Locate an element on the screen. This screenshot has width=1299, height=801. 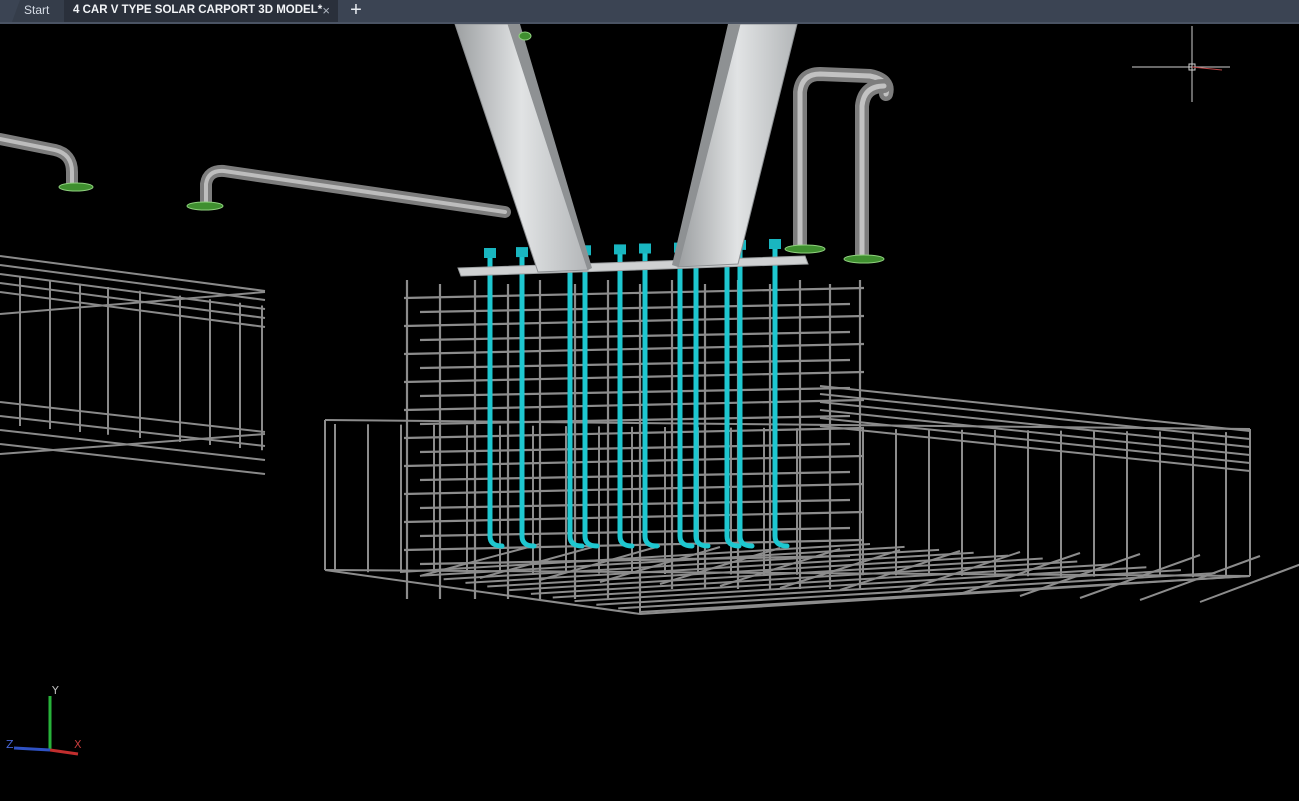
ucs-y-label: Y is located at coordinates (55, 690).